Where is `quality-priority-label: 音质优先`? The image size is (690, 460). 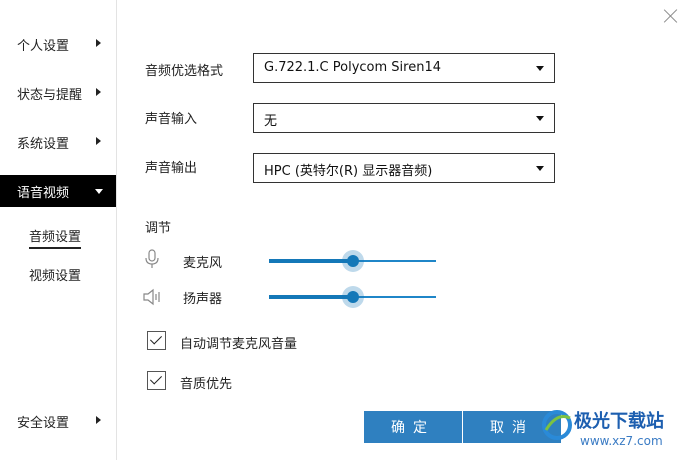
quality-priority-label: 音质优先 is located at coordinates (206, 384).